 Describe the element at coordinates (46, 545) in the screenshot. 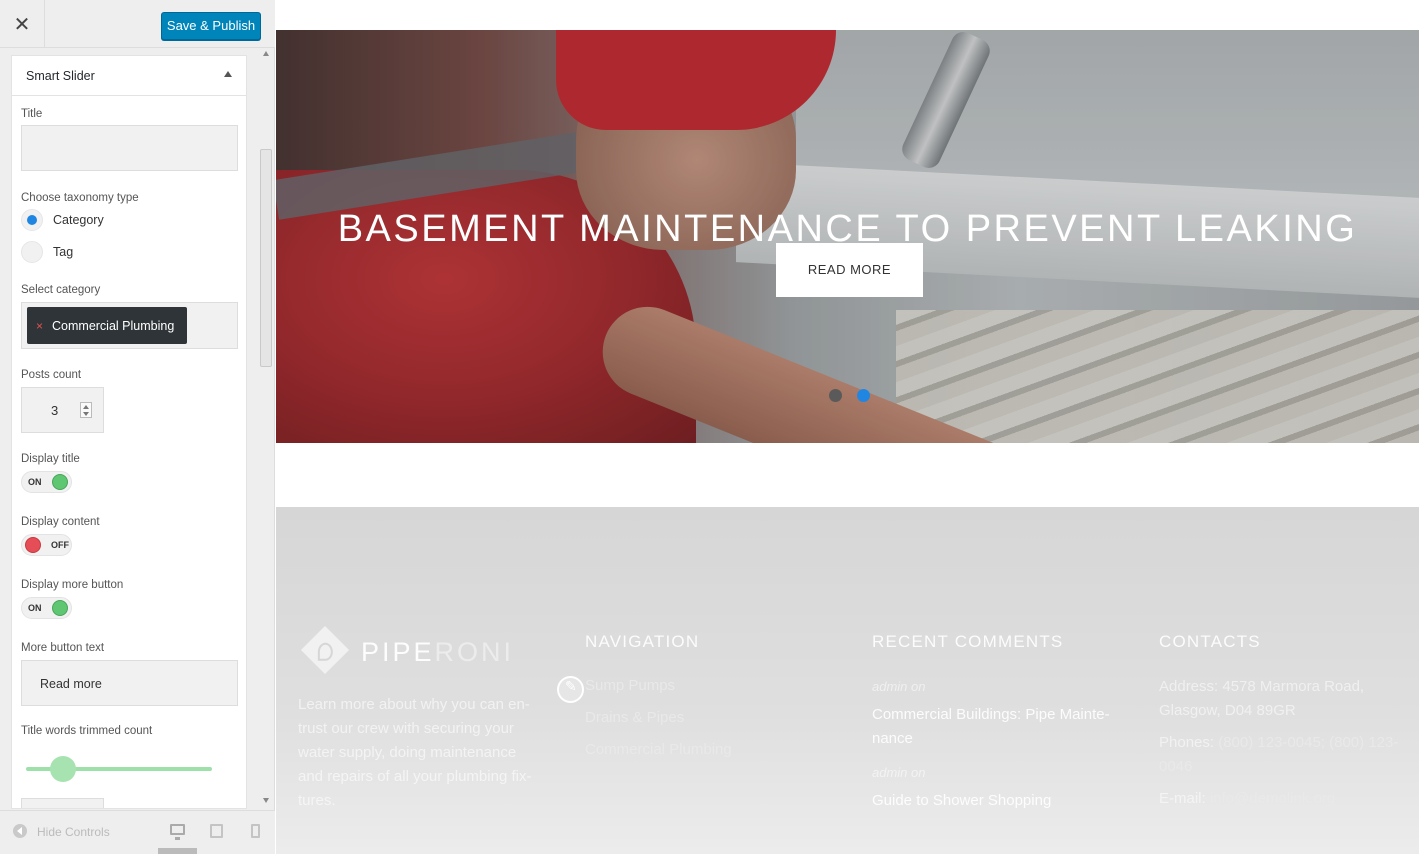

I see `display-content-toggle: OFF` at that location.